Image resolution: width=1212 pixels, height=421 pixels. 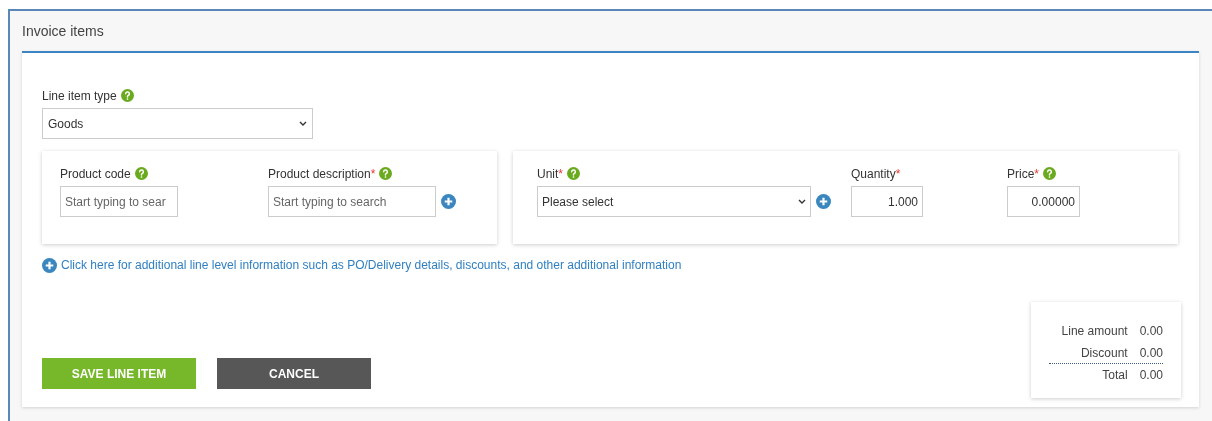 I want to click on field-label: Price, so click(x=1021, y=174).